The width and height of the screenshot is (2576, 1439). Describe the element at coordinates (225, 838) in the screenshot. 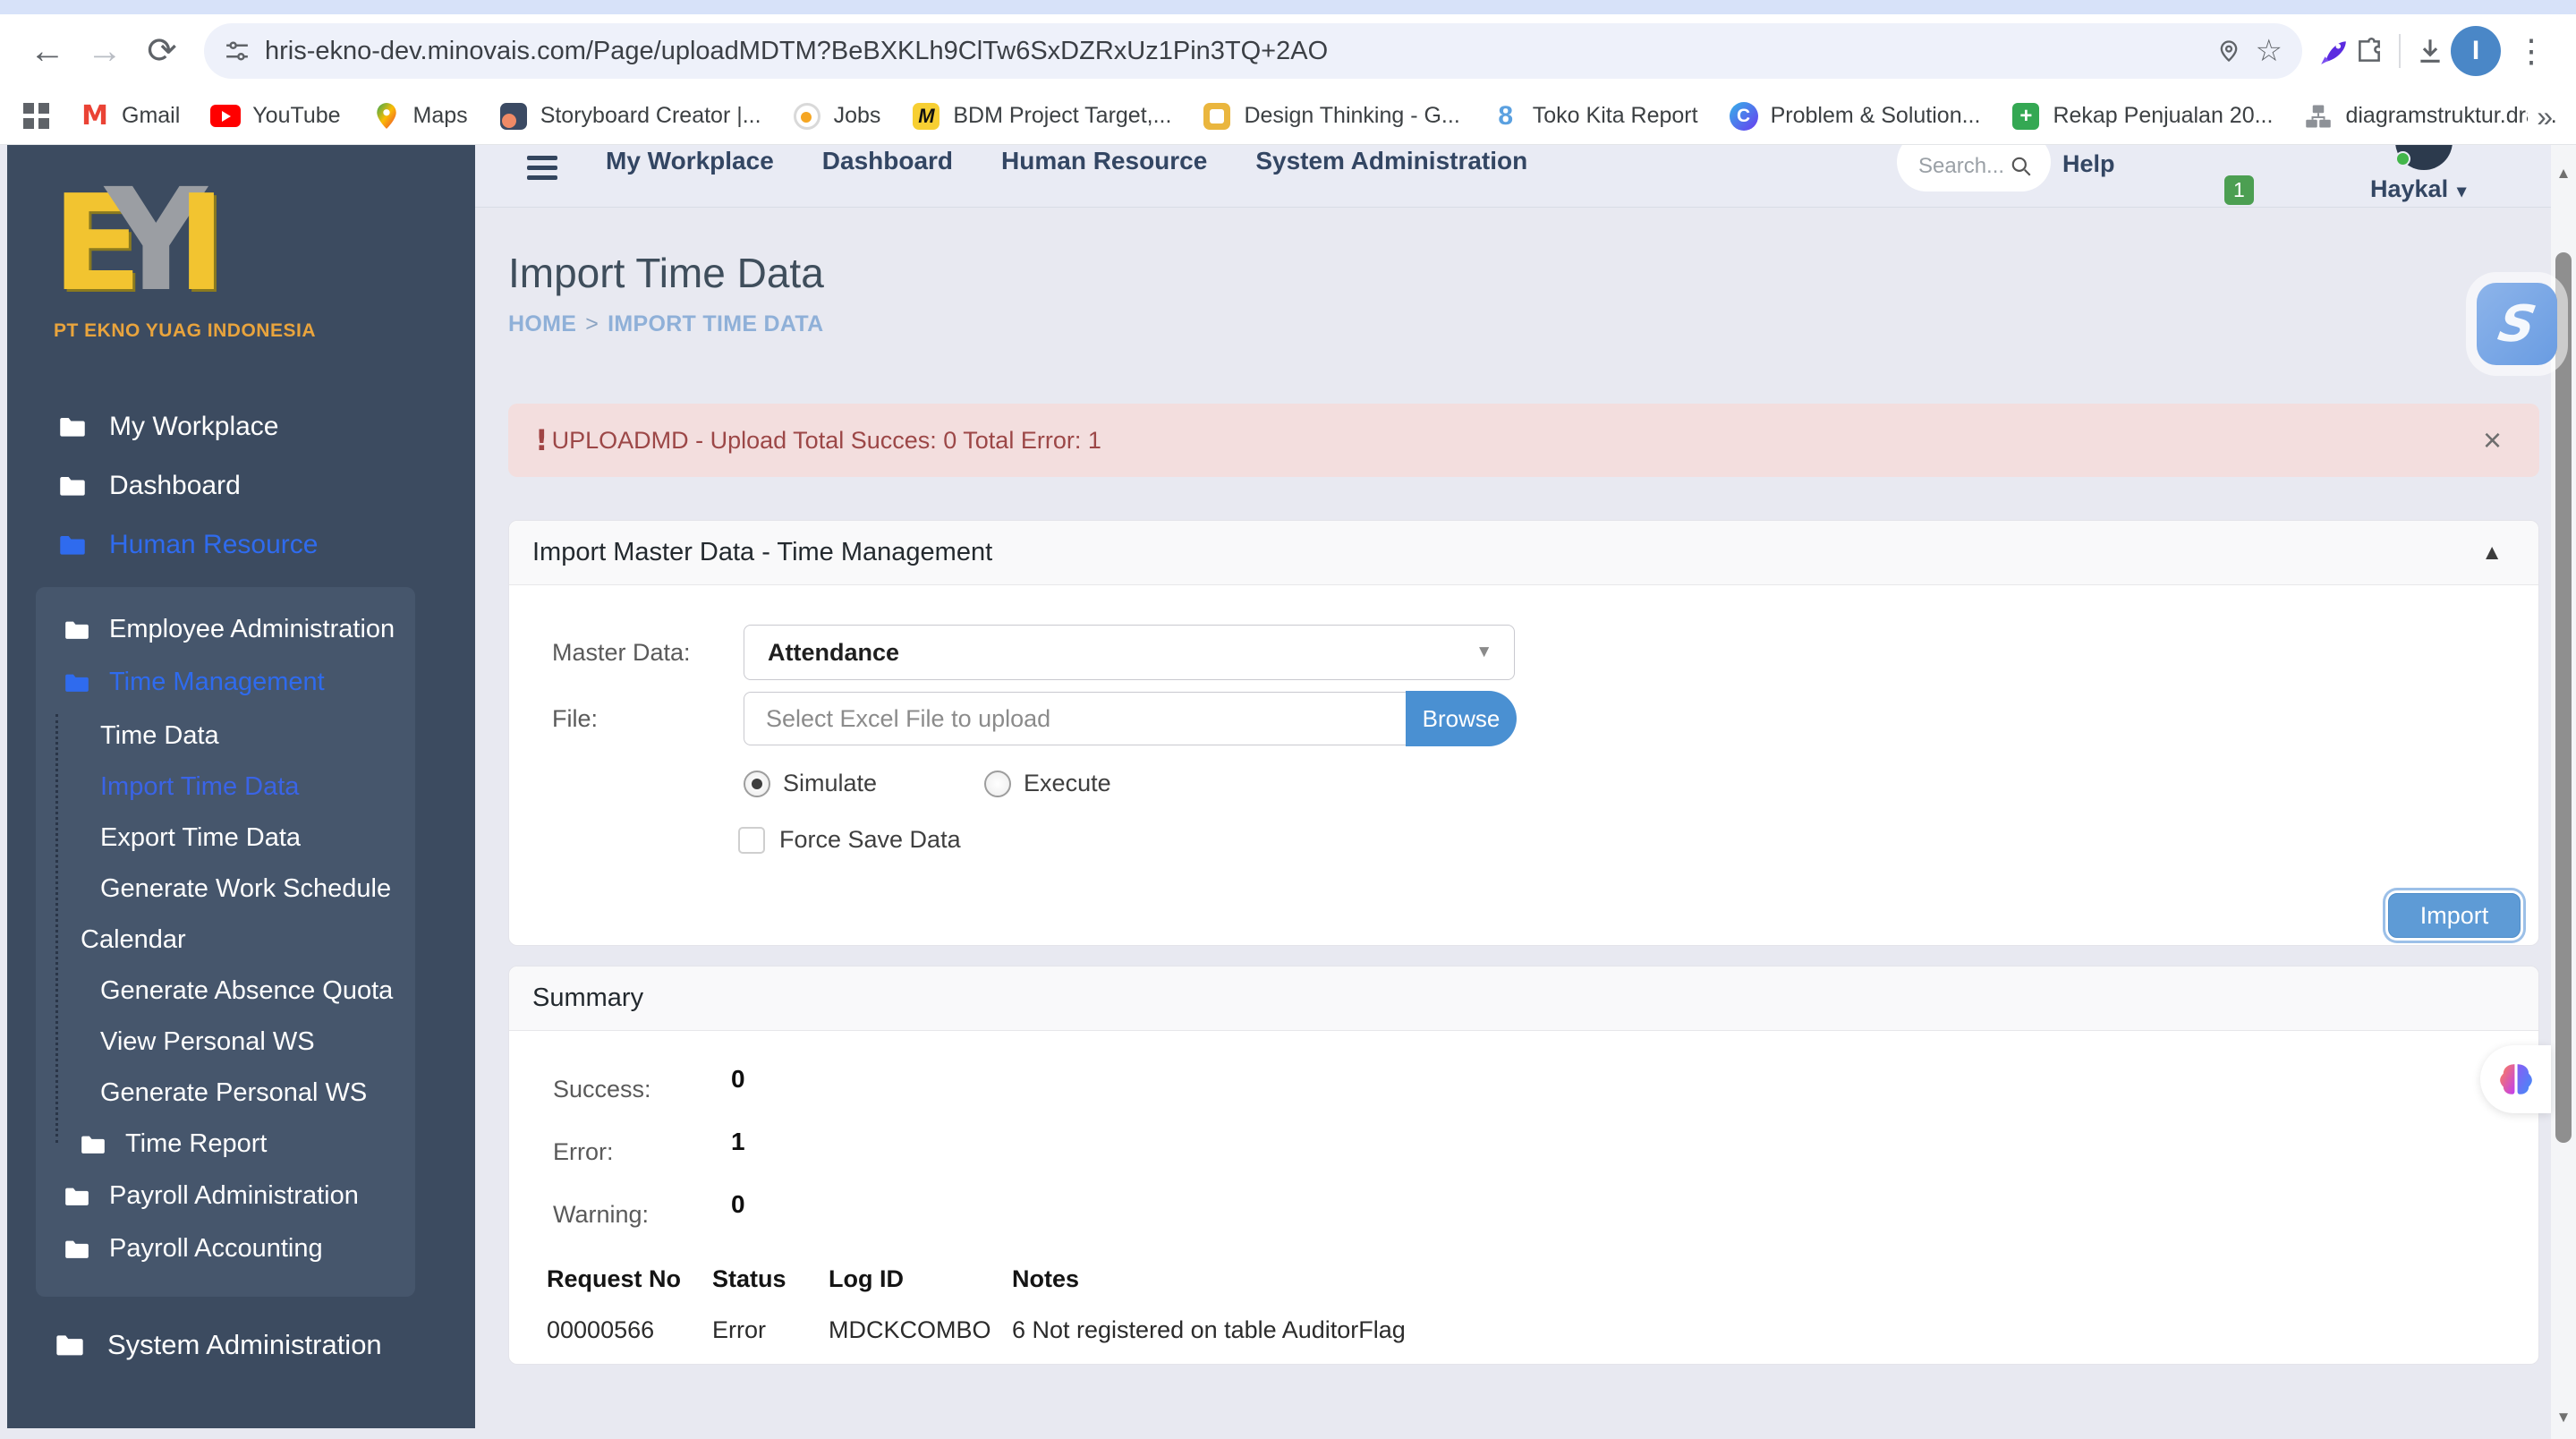

I see `sidebar-item-export-time-data: Export Time Data` at that location.